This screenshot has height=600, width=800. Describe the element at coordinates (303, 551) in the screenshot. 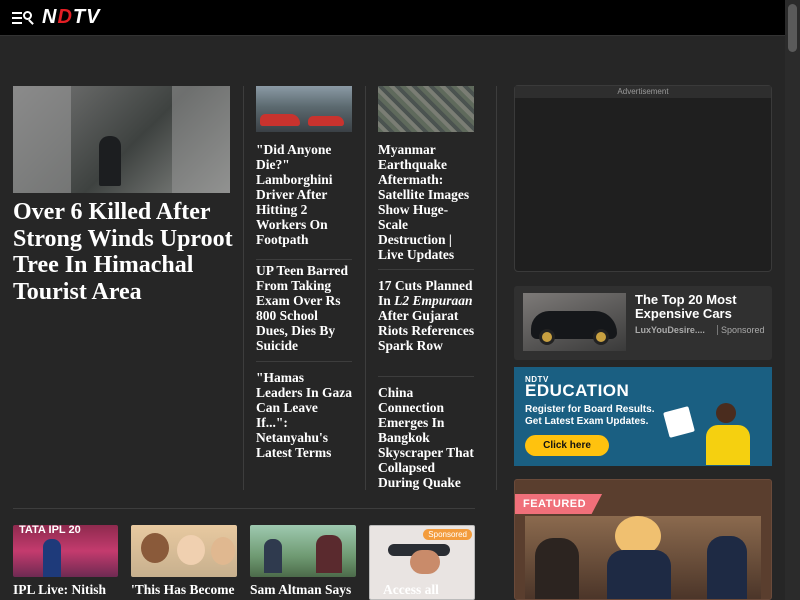

I see `ghibli-style-thumbnail` at that location.